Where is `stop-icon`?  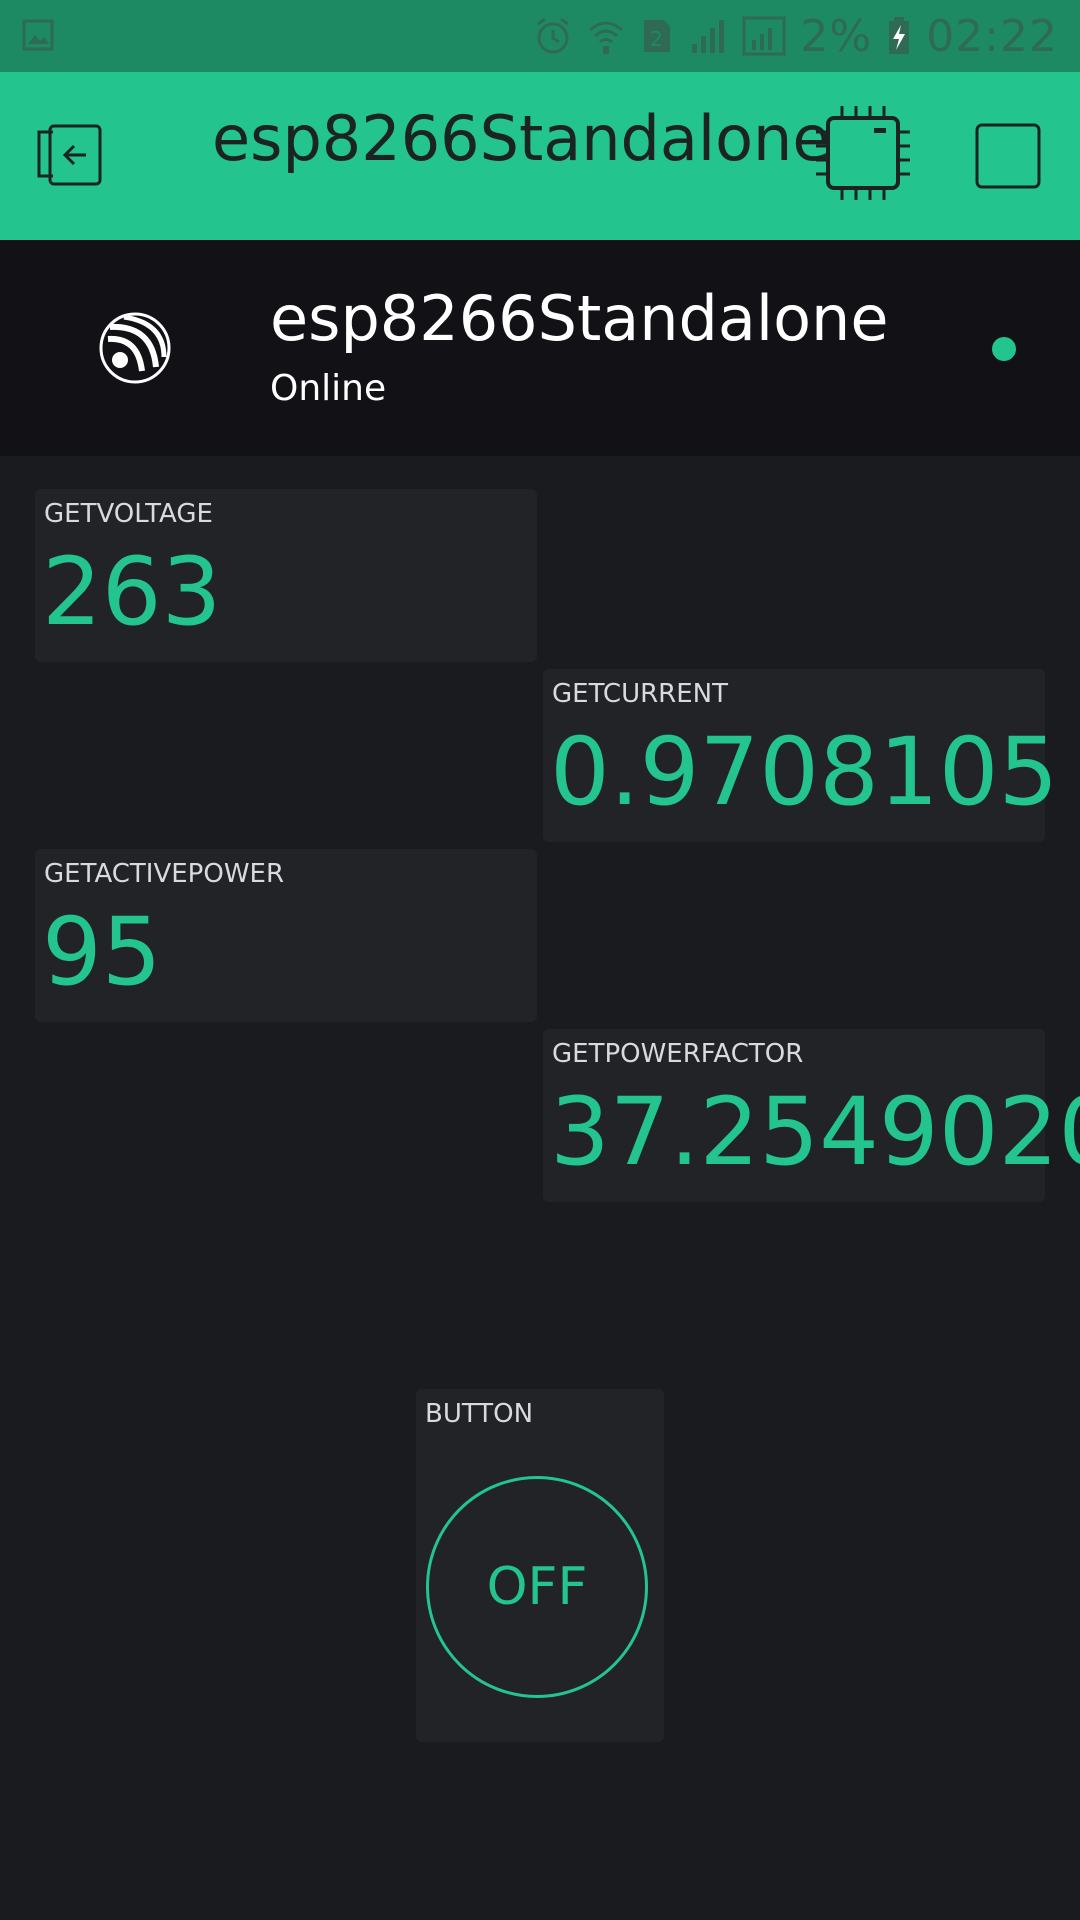 stop-icon is located at coordinates (1008, 156).